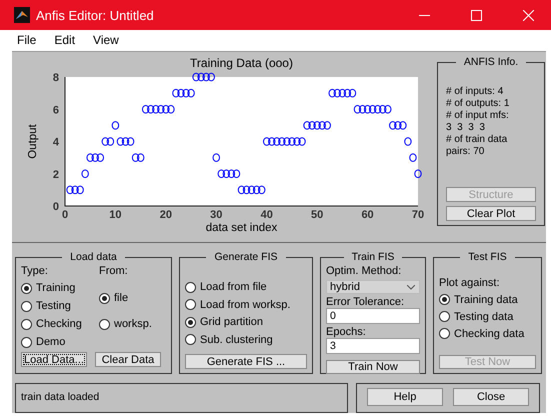 Image resolution: width=551 pixels, height=418 pixels. I want to click on panel-title: Load data, so click(93, 257).